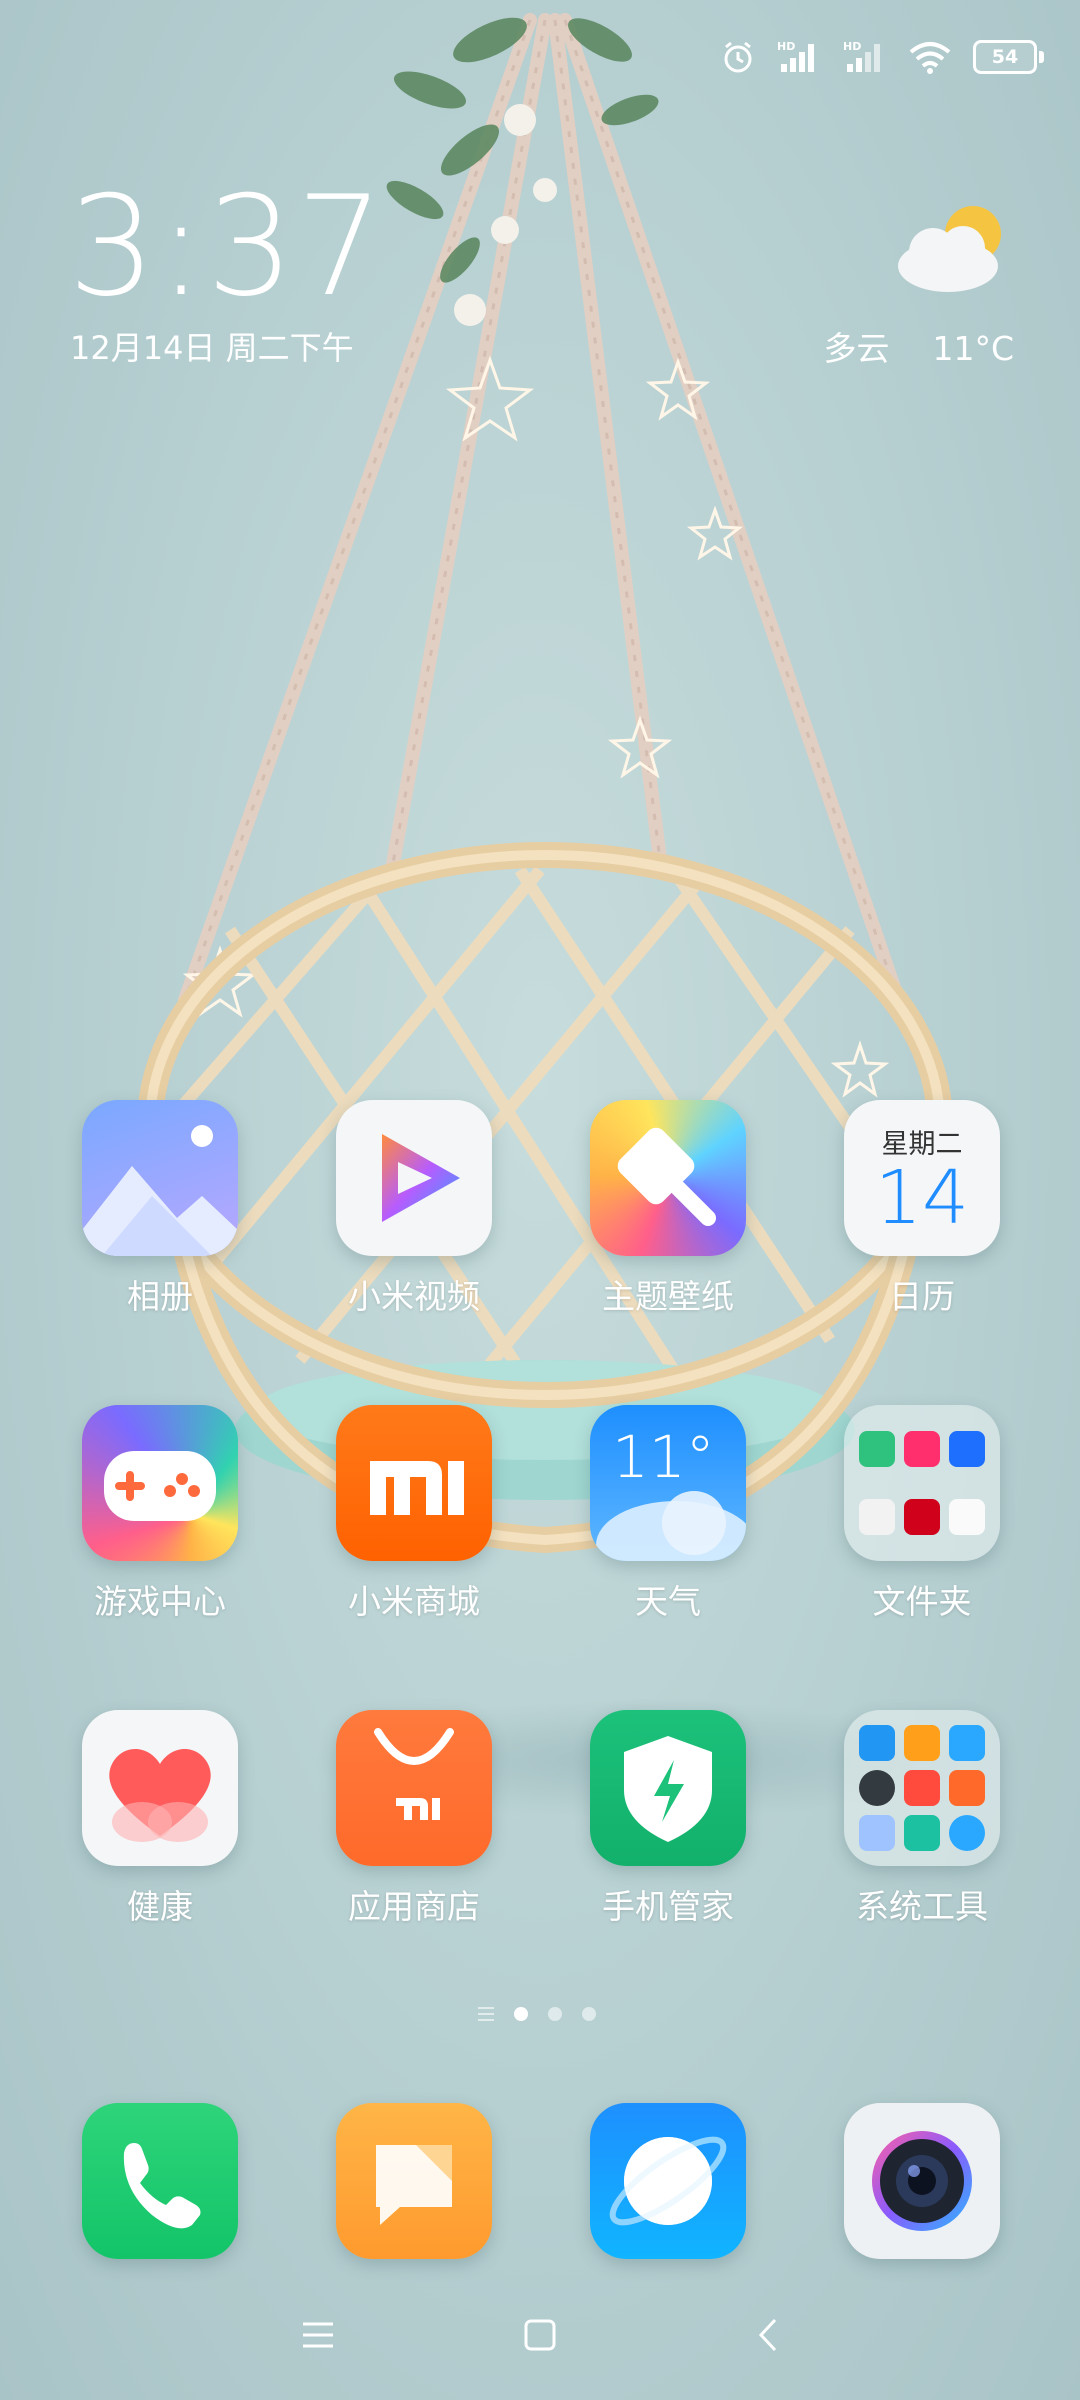 The image size is (1080, 2400). Describe the element at coordinates (876, 1742) in the screenshot. I see `contacts-mini-icon` at that location.